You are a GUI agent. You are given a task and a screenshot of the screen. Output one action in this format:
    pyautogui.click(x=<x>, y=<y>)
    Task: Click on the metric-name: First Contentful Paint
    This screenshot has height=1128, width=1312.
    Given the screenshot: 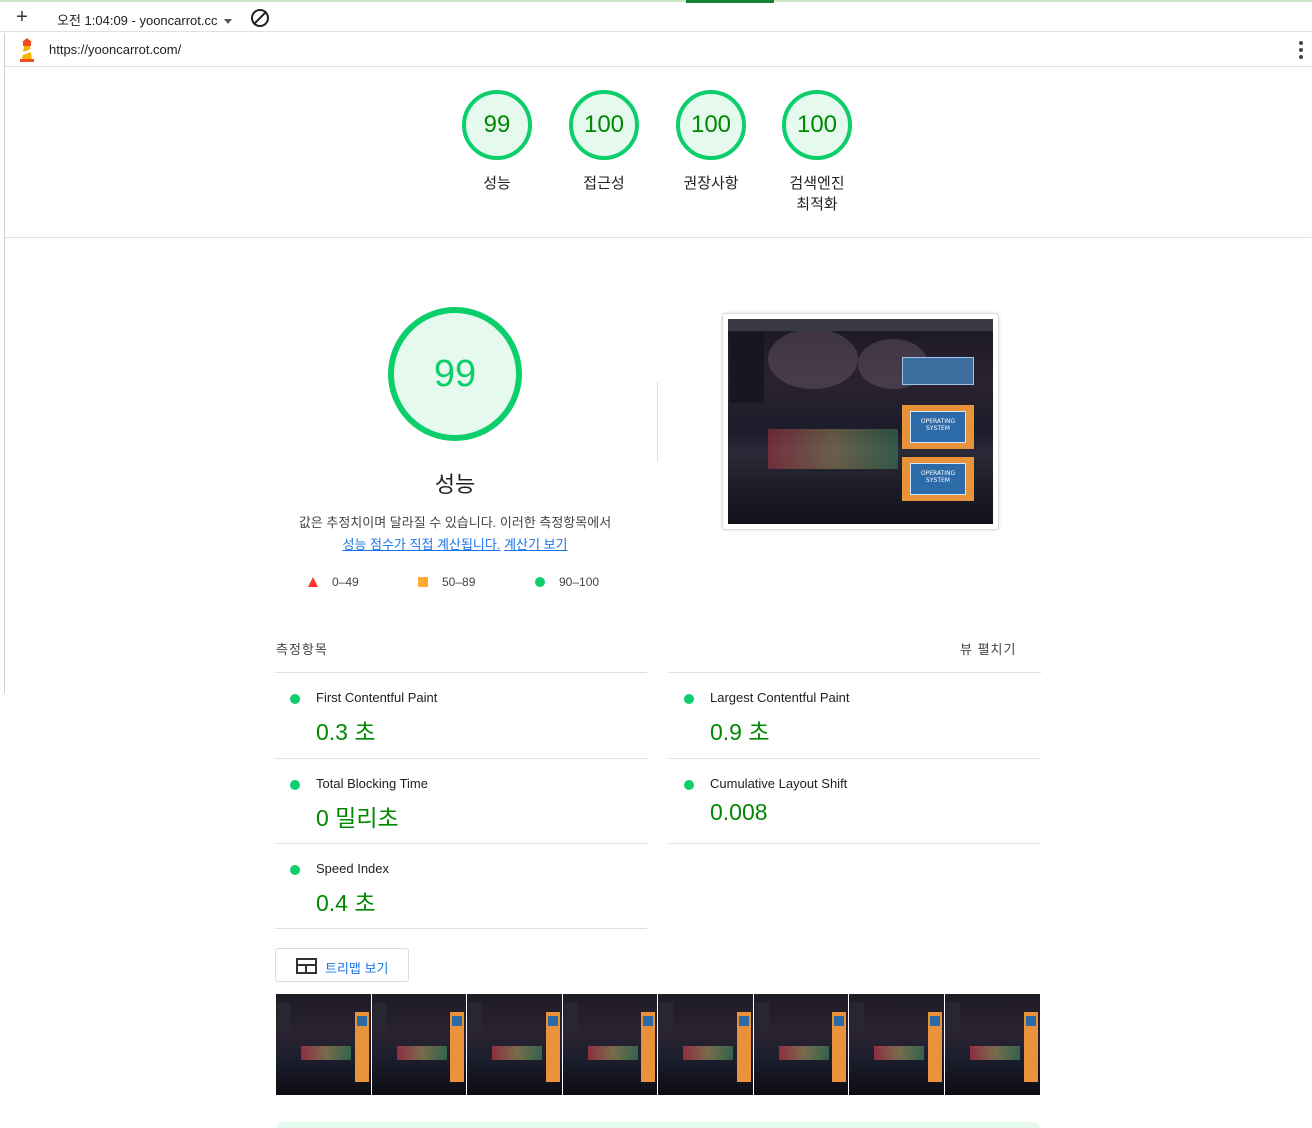 What is the action you would take?
    pyautogui.click(x=377, y=697)
    